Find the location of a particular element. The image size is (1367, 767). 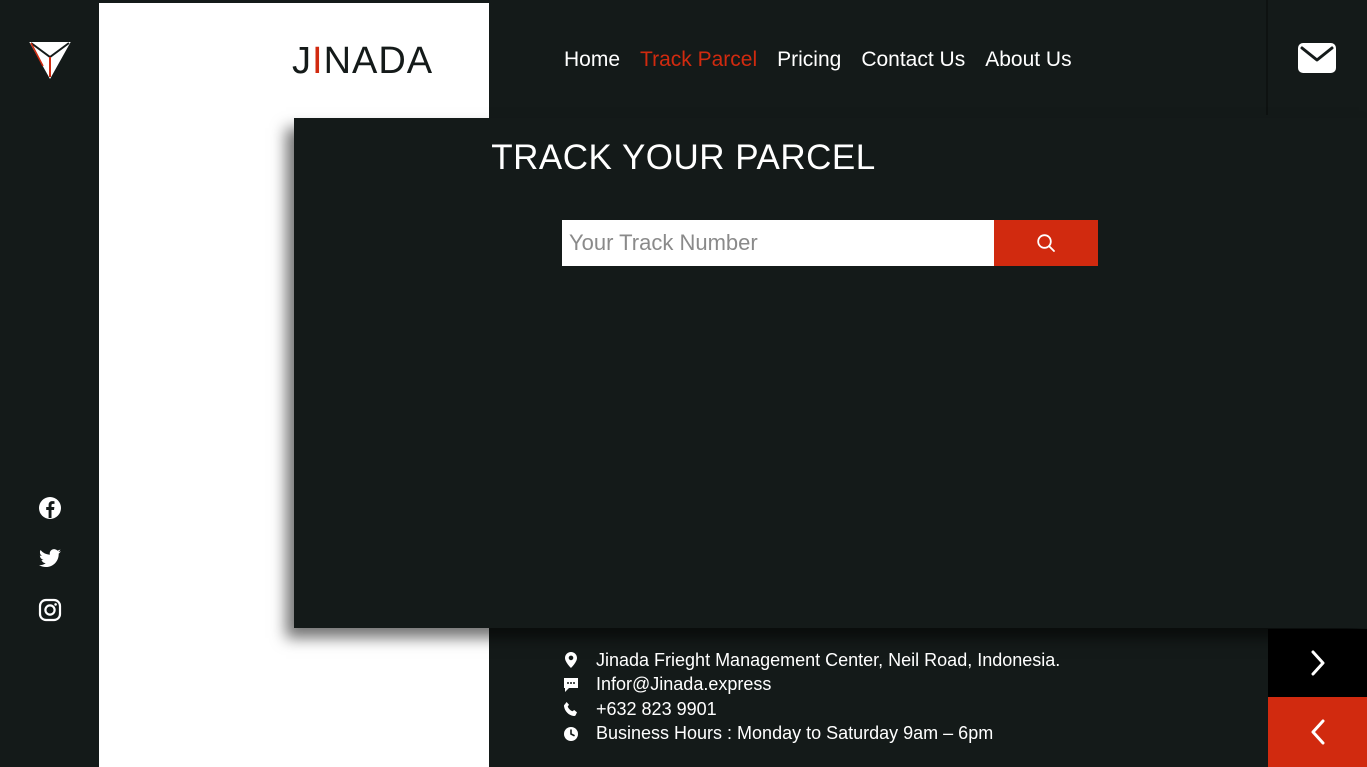

mail-button is located at coordinates (1317, 58).